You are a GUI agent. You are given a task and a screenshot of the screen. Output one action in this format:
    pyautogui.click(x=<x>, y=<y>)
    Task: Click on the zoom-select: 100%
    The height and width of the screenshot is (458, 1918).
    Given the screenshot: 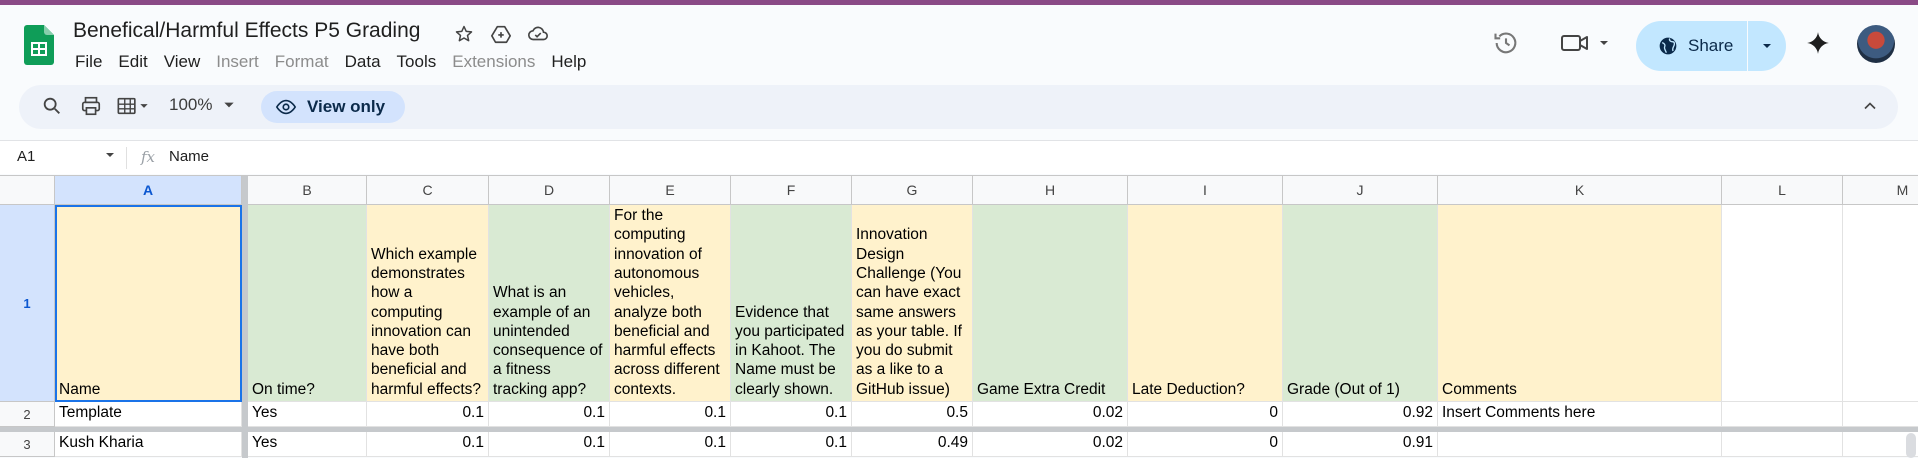 What is the action you would take?
    pyautogui.click(x=202, y=105)
    